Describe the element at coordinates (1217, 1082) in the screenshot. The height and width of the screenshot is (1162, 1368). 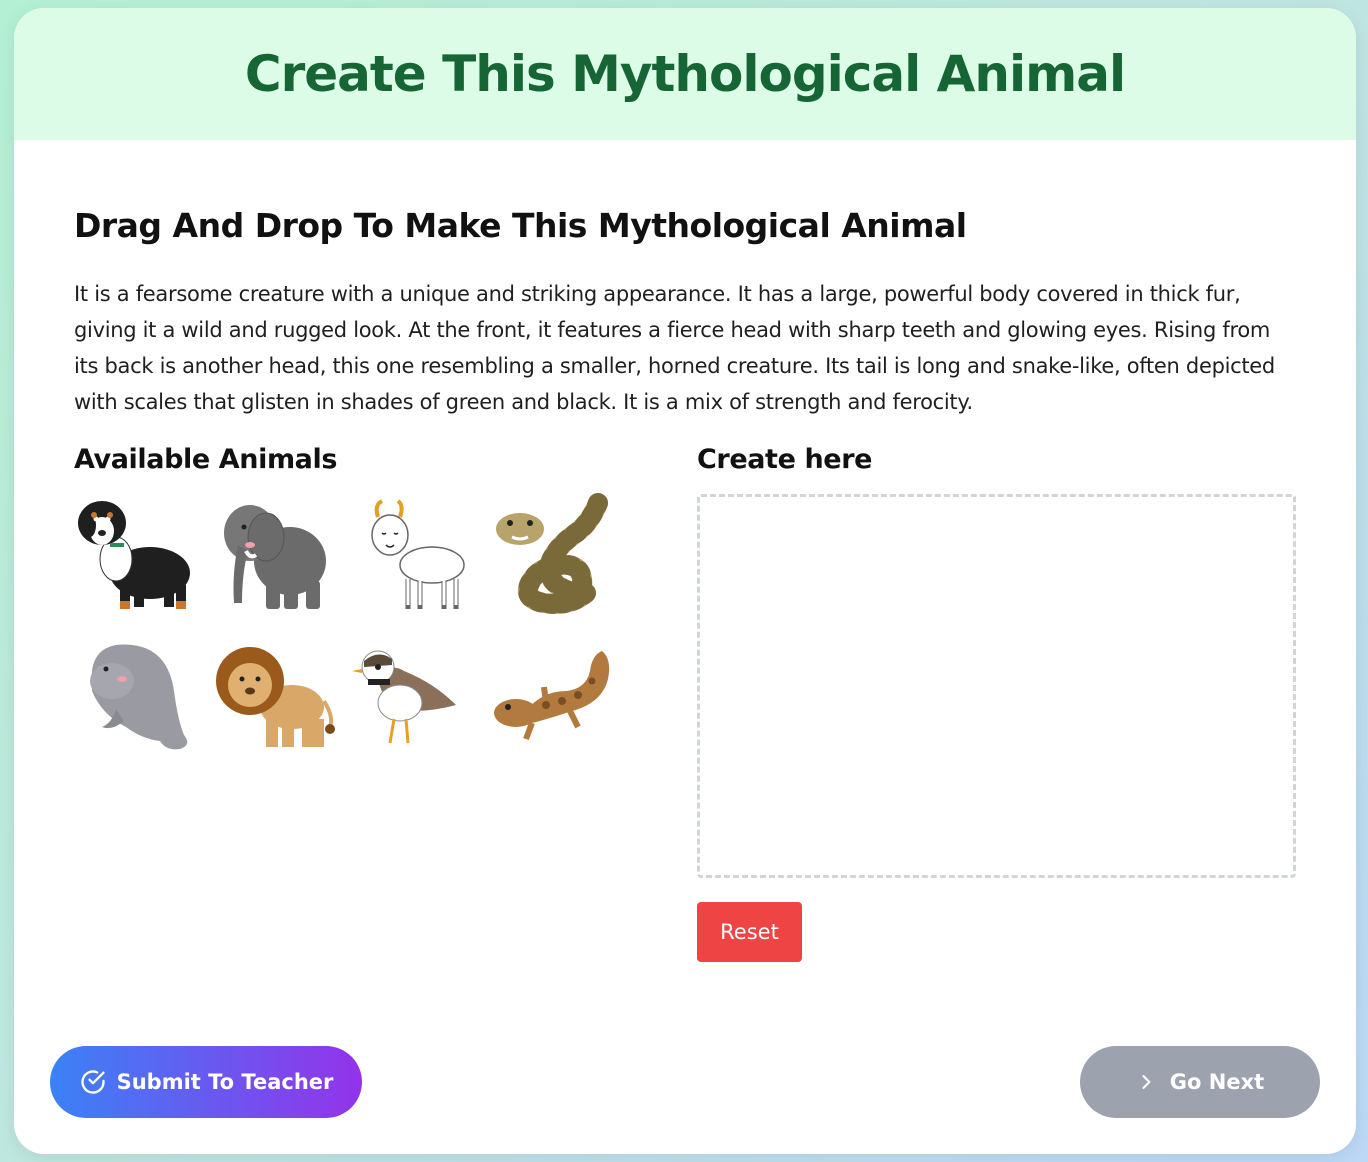
I see `go-next-label: Go Next` at that location.